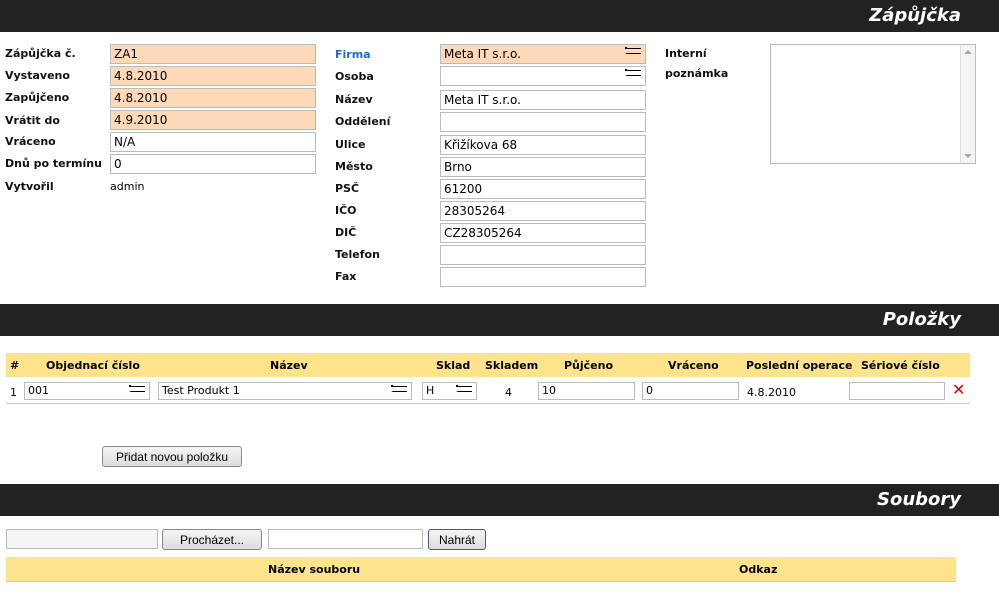 The height and width of the screenshot is (613, 999). Describe the element at coordinates (543, 54) in the screenshot. I see `company-combo: Meta IT s.r.o.` at that location.